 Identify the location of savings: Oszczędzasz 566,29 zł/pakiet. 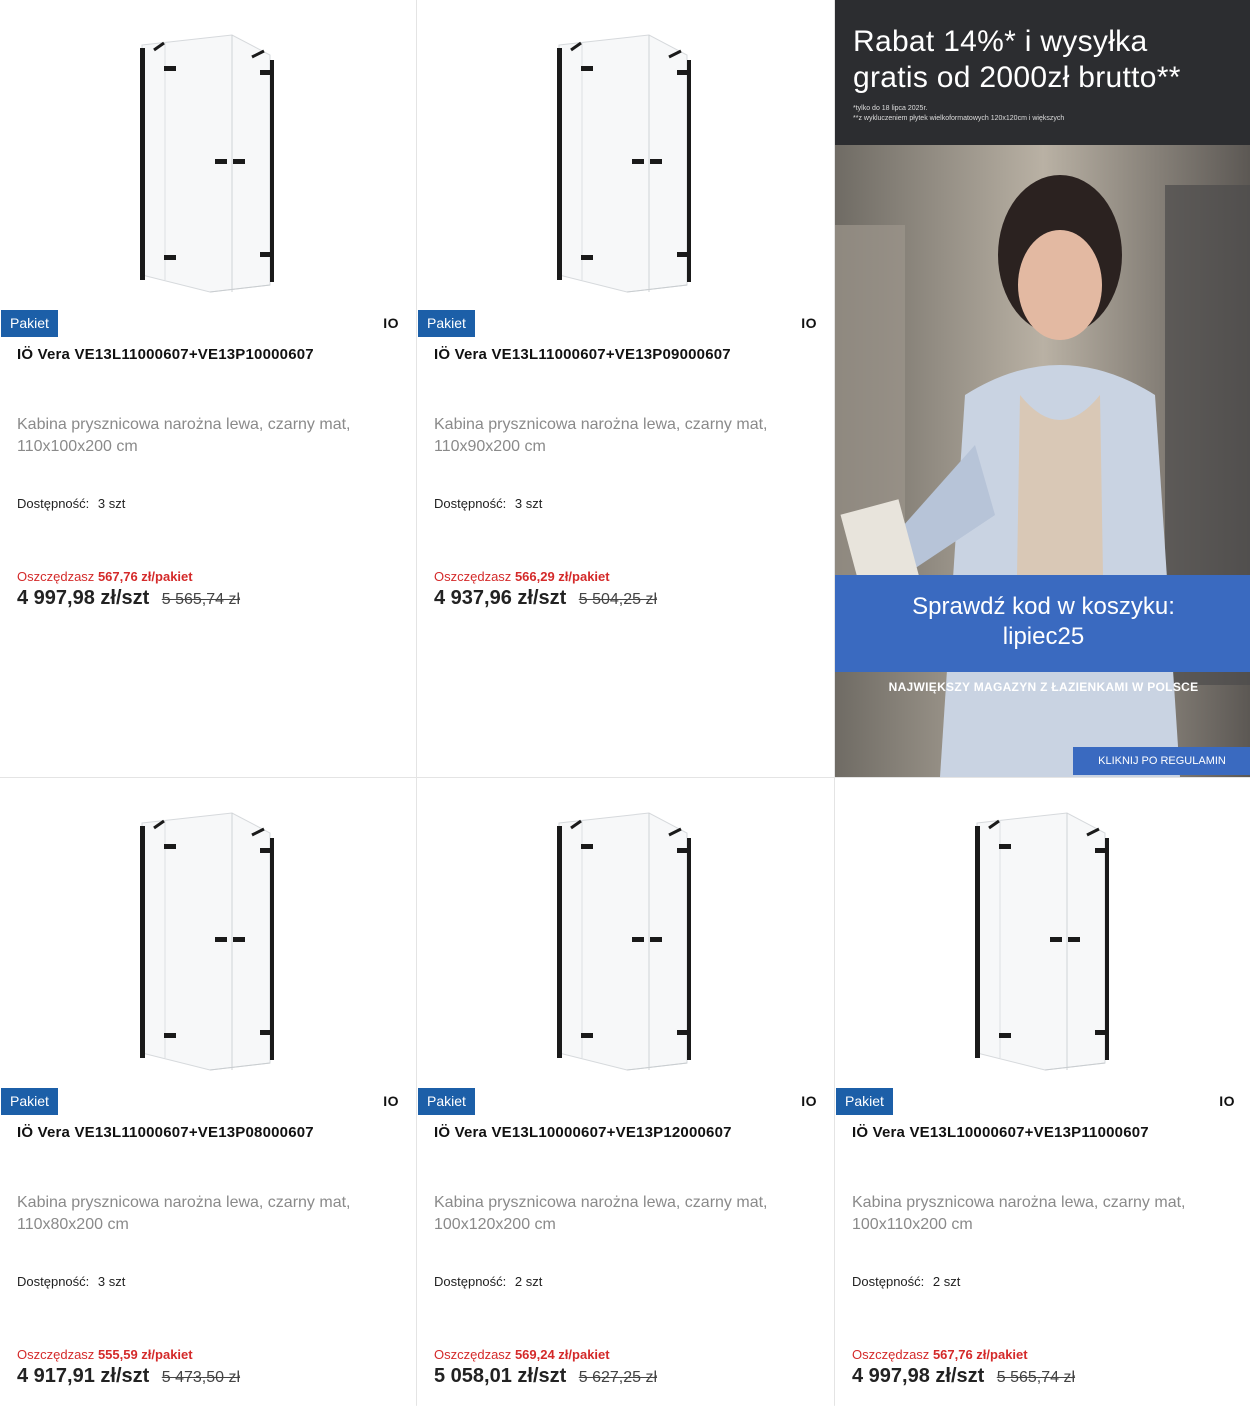
(522, 576).